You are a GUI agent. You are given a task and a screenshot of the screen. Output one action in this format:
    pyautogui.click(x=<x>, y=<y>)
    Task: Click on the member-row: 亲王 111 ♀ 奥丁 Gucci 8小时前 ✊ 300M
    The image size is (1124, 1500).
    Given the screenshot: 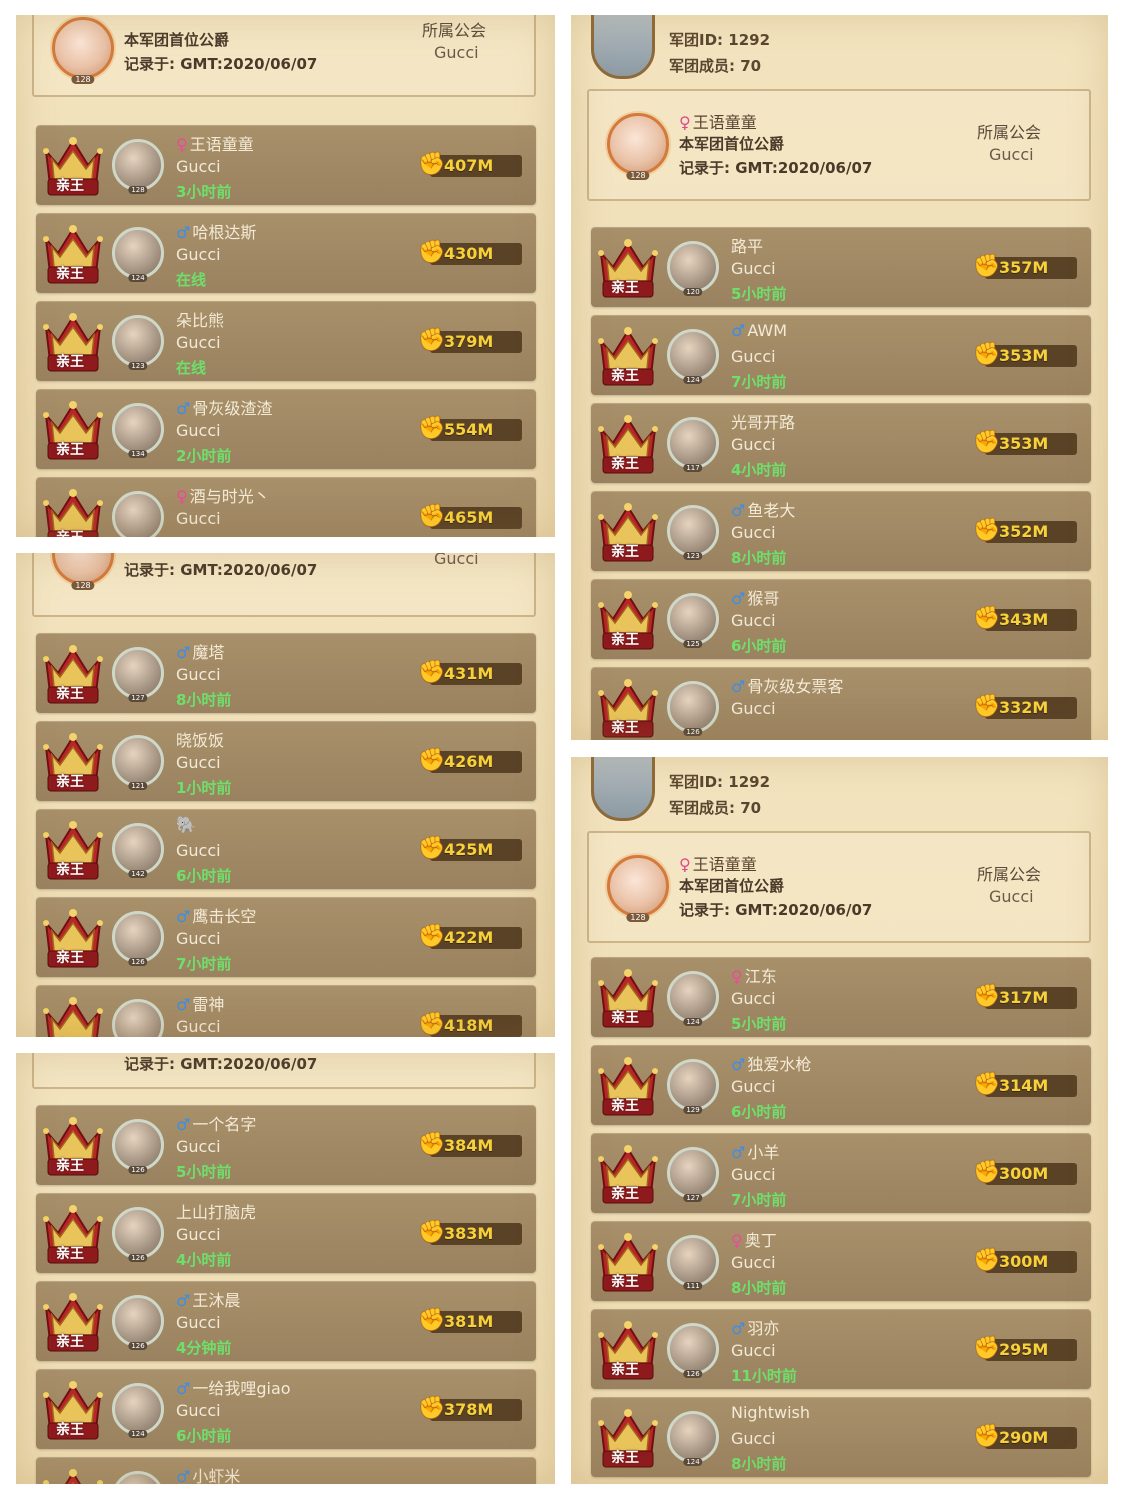 What is the action you would take?
    pyautogui.click(x=841, y=1261)
    